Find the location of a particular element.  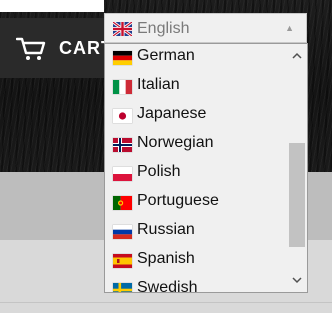

portugal-flag-icon is located at coordinates (122, 203).